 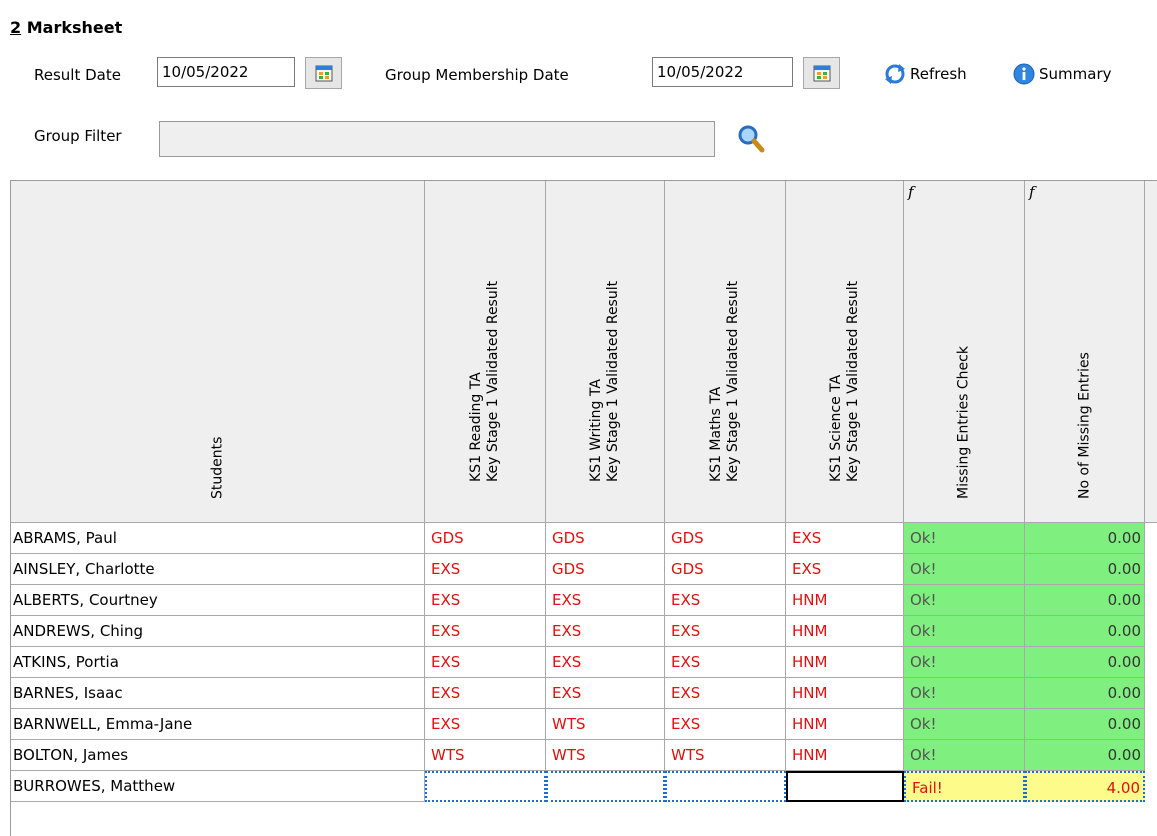 What do you see at coordinates (1151, 352) in the screenshot?
I see `column-header-spacer` at bounding box center [1151, 352].